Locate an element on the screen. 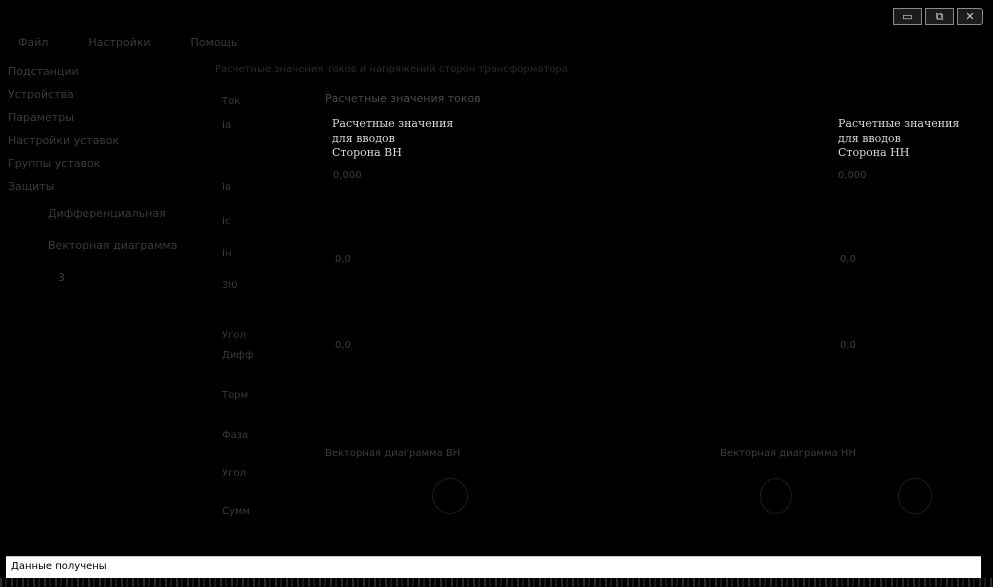 This screenshot has height=587, width=993. menu-help: Помощь is located at coordinates (214, 42).